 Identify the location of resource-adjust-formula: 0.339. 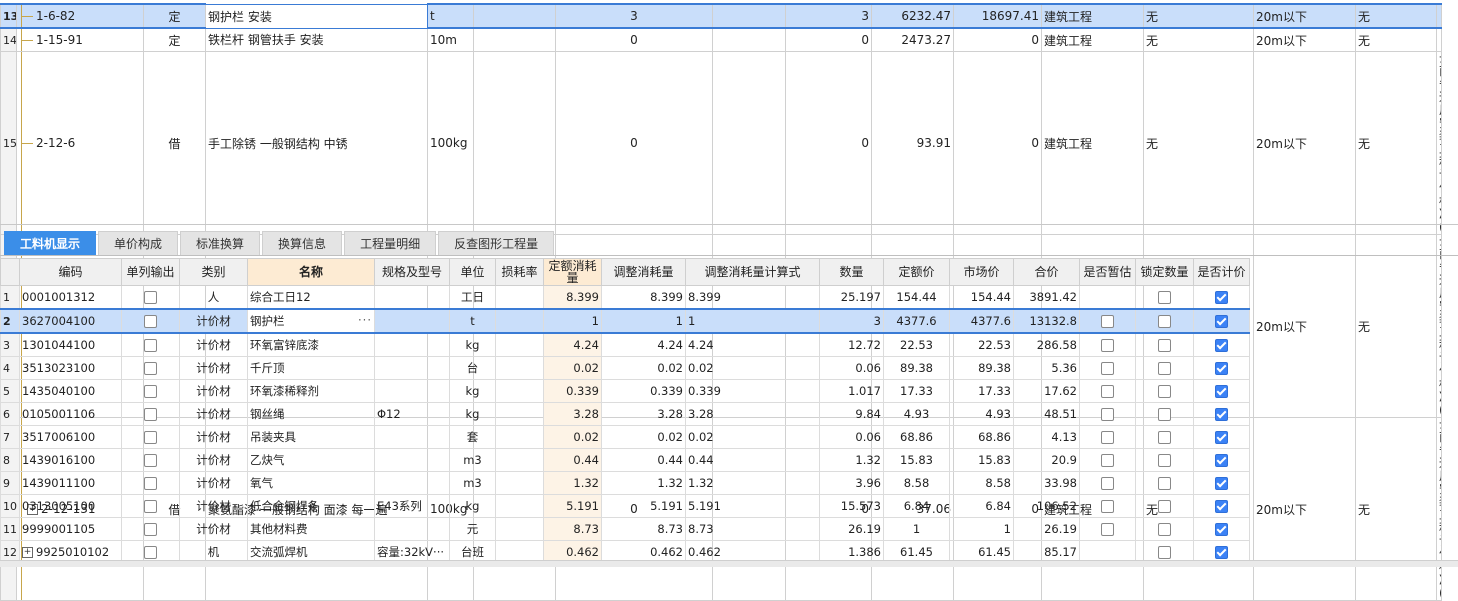
(752, 391).